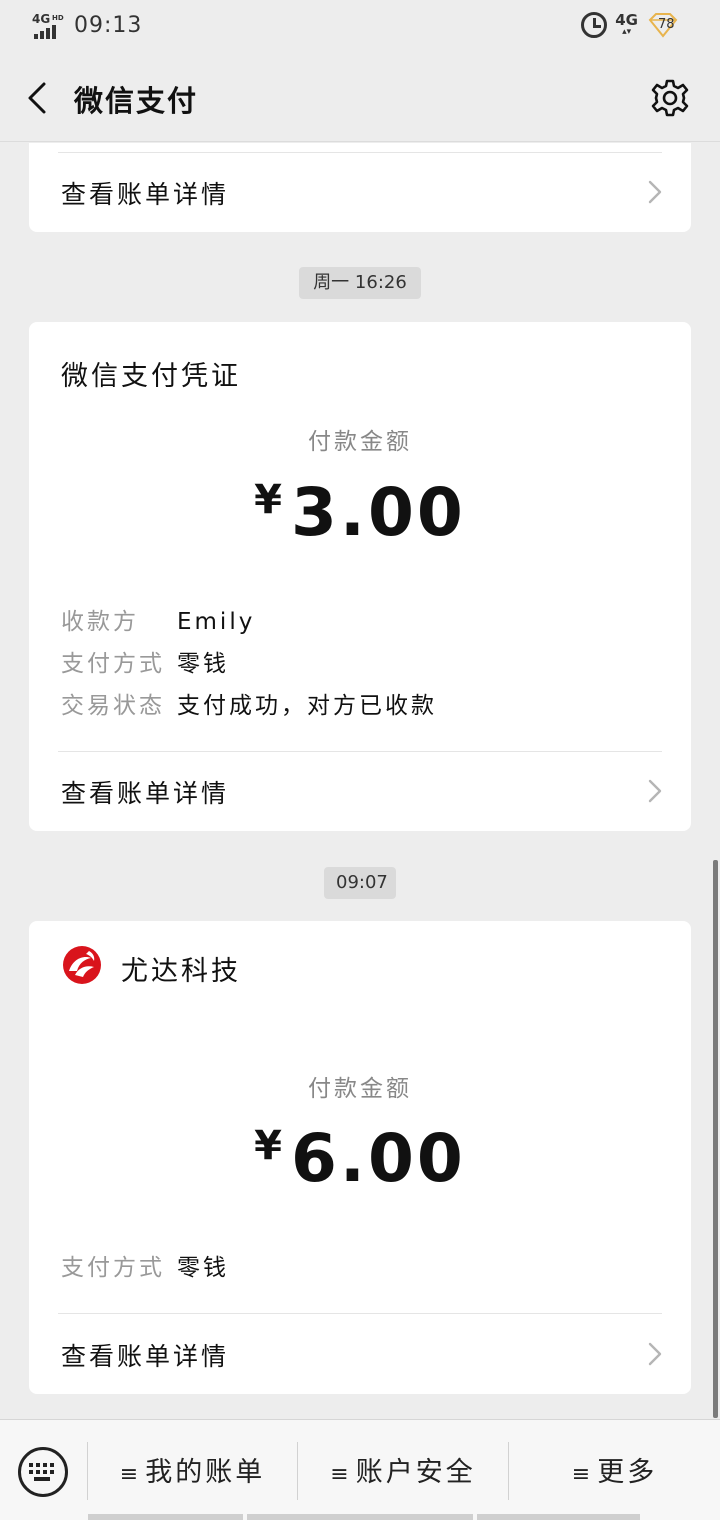 This screenshot has width=720, height=1520. I want to click on menu-label: 账户安全, so click(415, 1472).